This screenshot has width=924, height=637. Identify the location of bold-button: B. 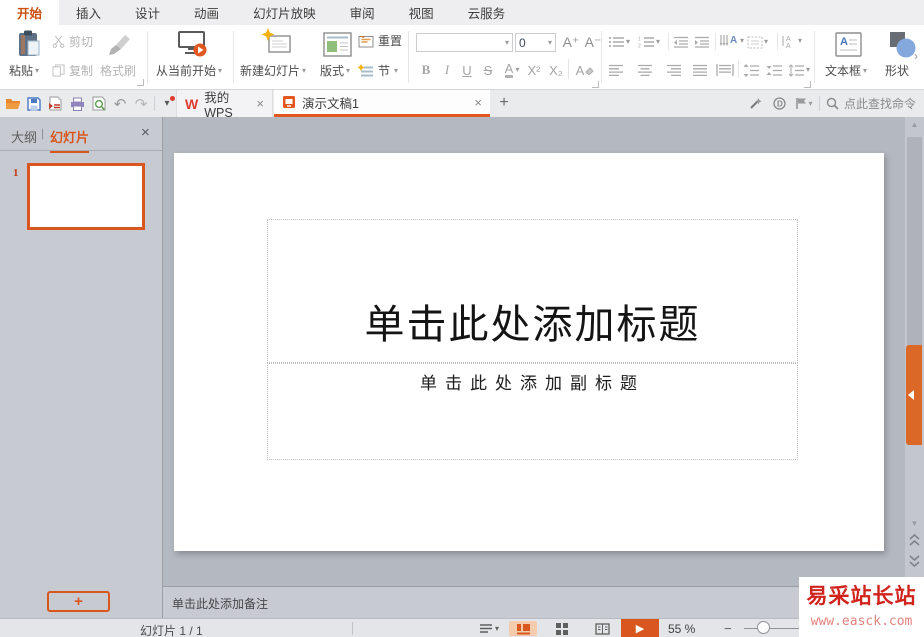
(426, 70).